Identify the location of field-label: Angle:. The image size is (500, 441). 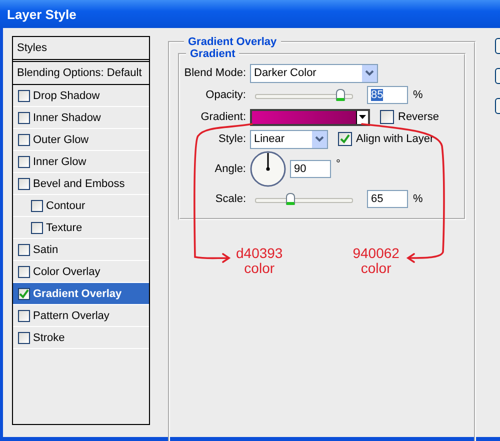
(230, 169).